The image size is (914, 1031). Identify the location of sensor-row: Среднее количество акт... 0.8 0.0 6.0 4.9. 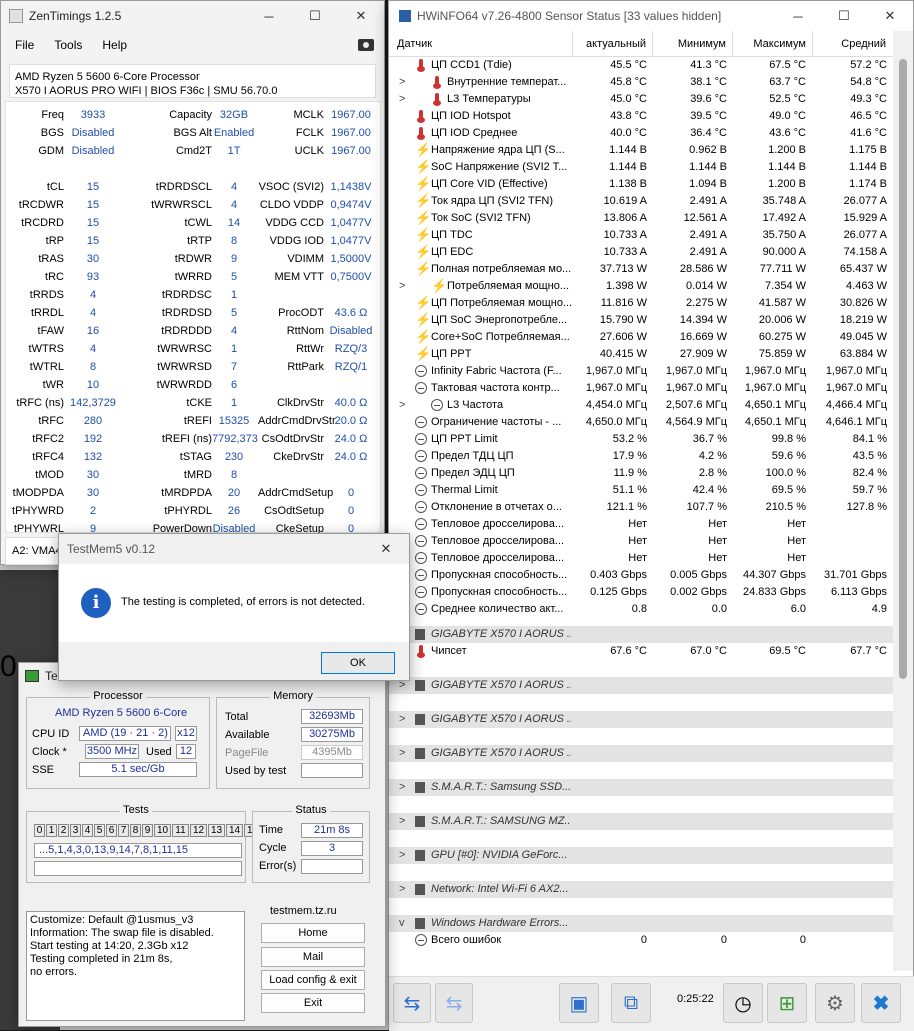
(642, 609).